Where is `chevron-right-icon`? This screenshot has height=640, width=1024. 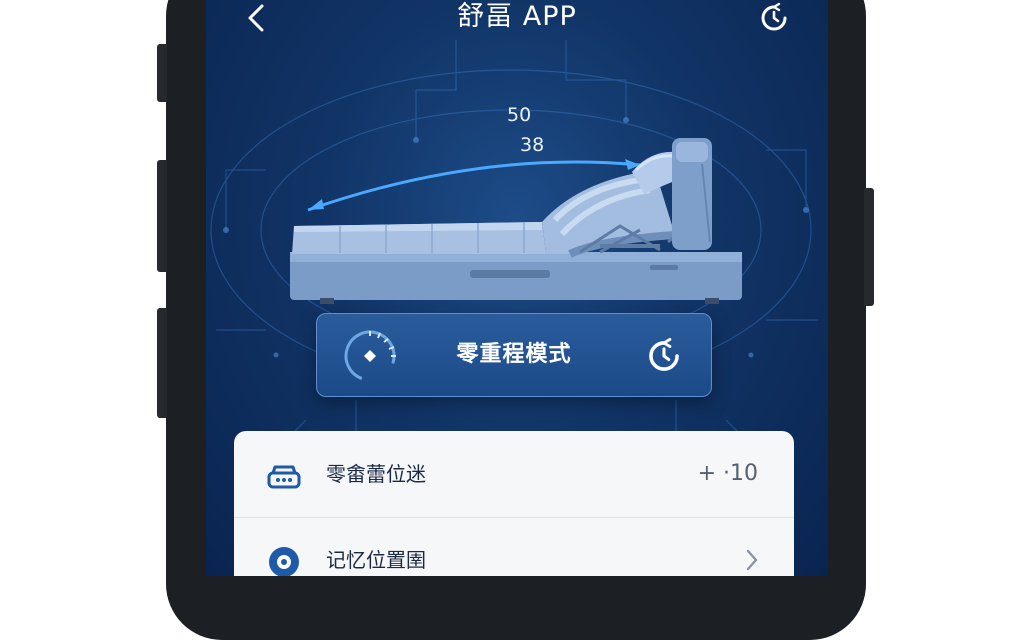
chevron-right-icon is located at coordinates (752, 560).